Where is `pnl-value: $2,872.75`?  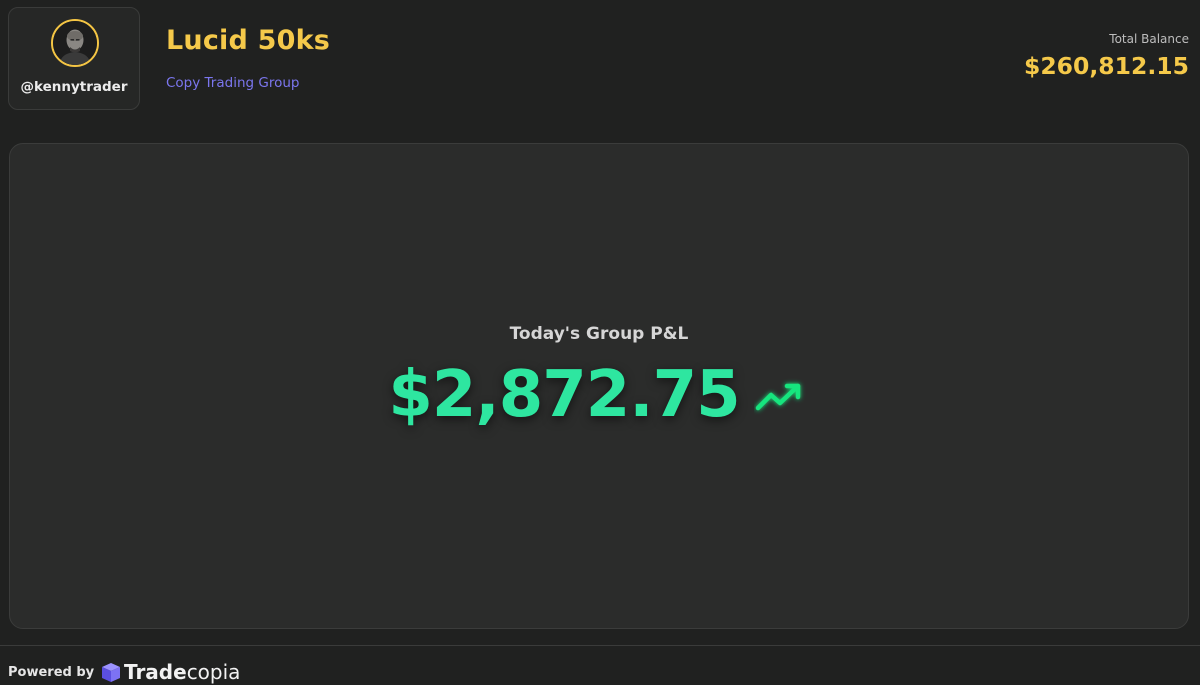
pnl-value: $2,872.75 is located at coordinates (564, 395).